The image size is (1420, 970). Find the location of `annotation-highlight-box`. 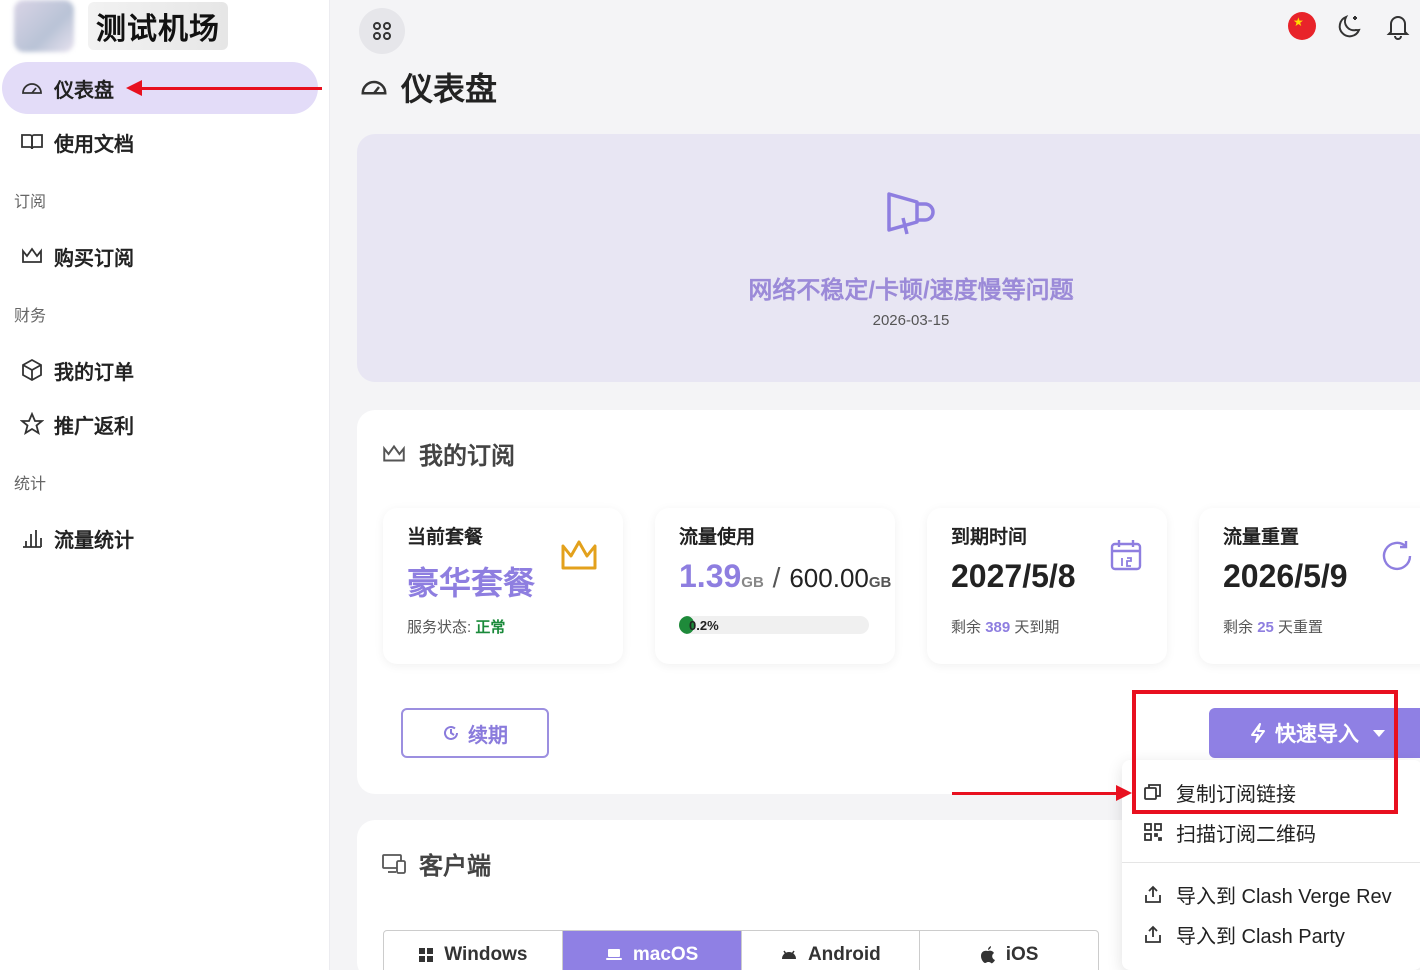

annotation-highlight-box is located at coordinates (1265, 752).